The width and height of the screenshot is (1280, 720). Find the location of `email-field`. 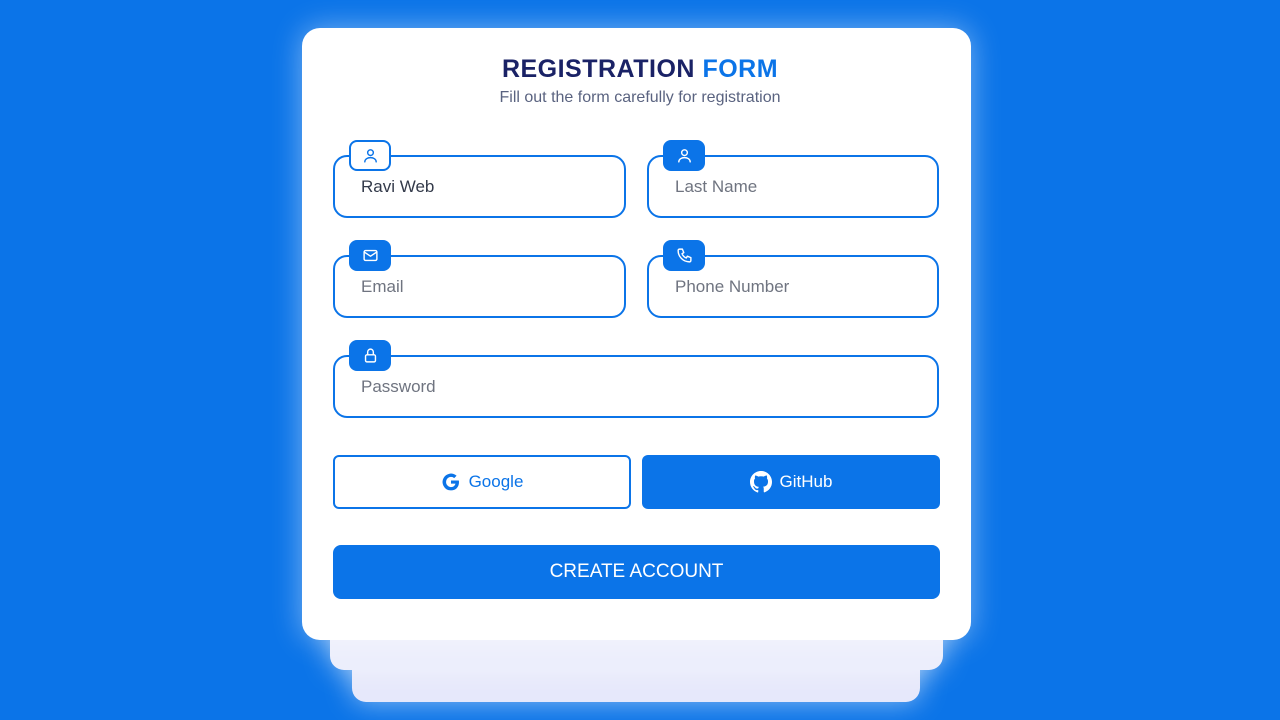

email-field is located at coordinates (479, 279).